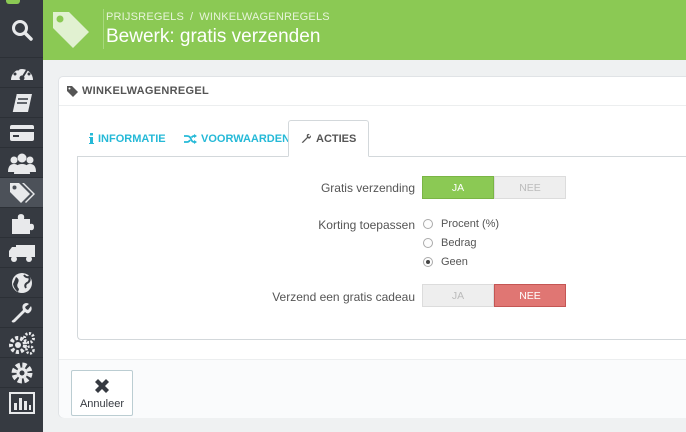 The width and height of the screenshot is (686, 432). I want to click on free-shipping-label: Gratis verzending, so click(367, 188).